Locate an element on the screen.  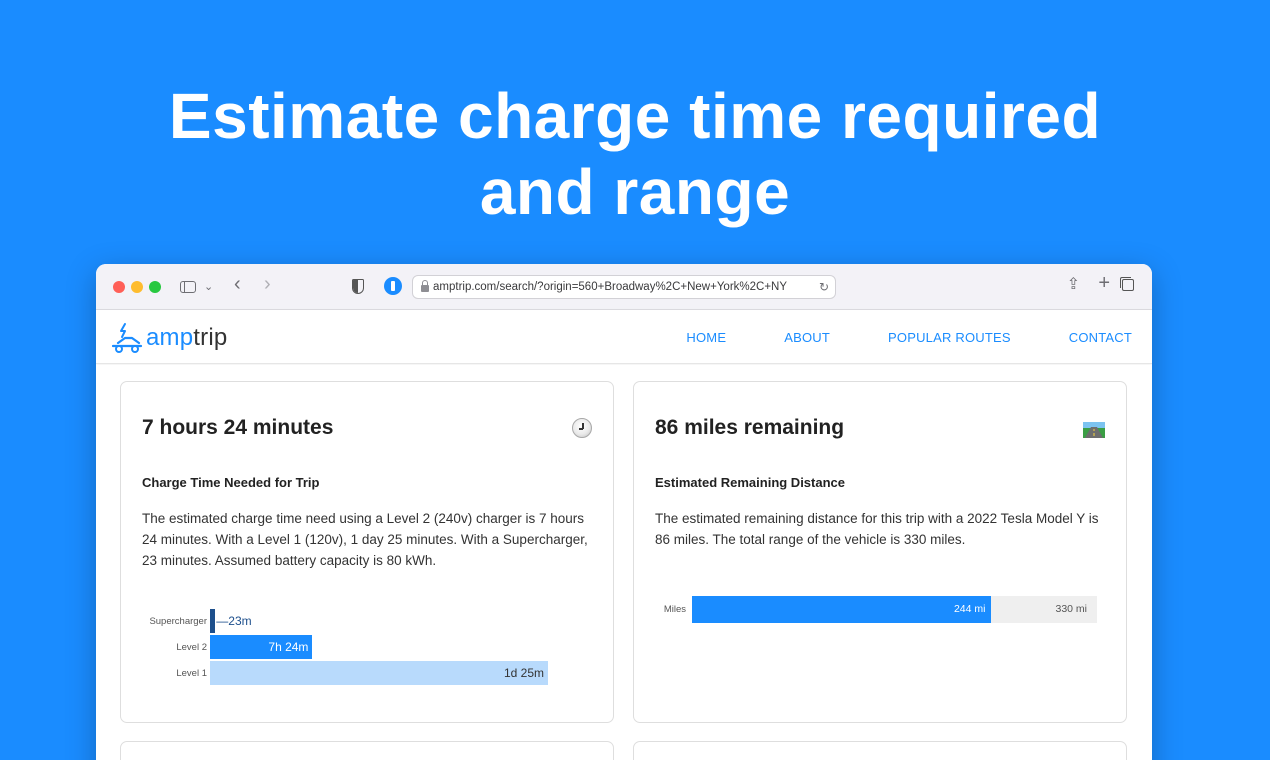
ev-car-logo-icon is located at coordinates (127, 338).